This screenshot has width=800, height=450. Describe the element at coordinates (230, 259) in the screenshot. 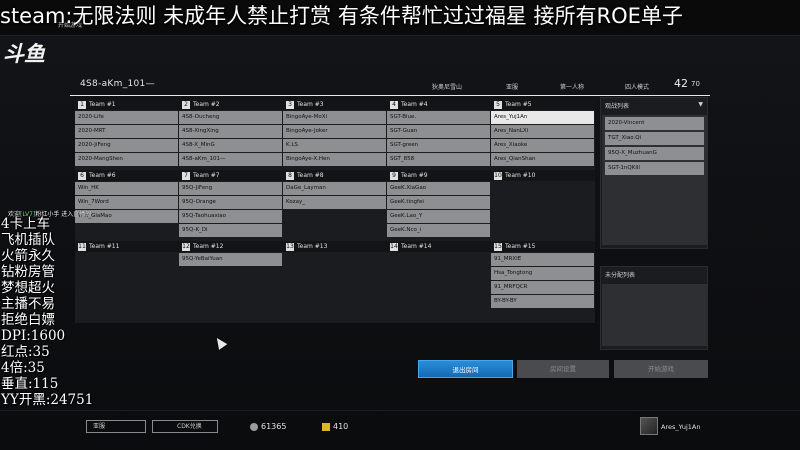

I see `player-slot: 95Q-YeBaiYuan` at that location.